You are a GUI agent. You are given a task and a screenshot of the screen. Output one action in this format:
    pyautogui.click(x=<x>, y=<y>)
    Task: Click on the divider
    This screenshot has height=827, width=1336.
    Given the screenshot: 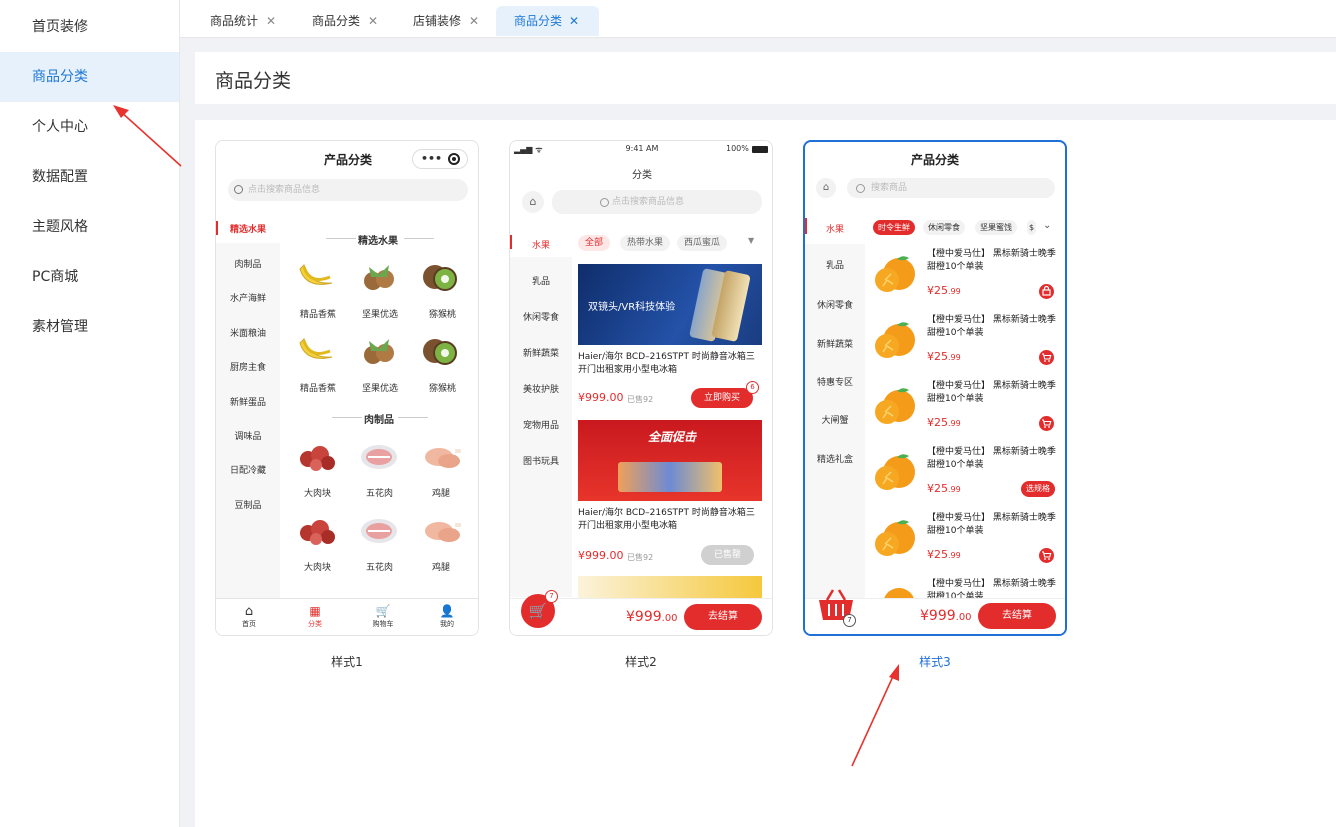 What is the action you would take?
    pyautogui.click(x=413, y=417)
    